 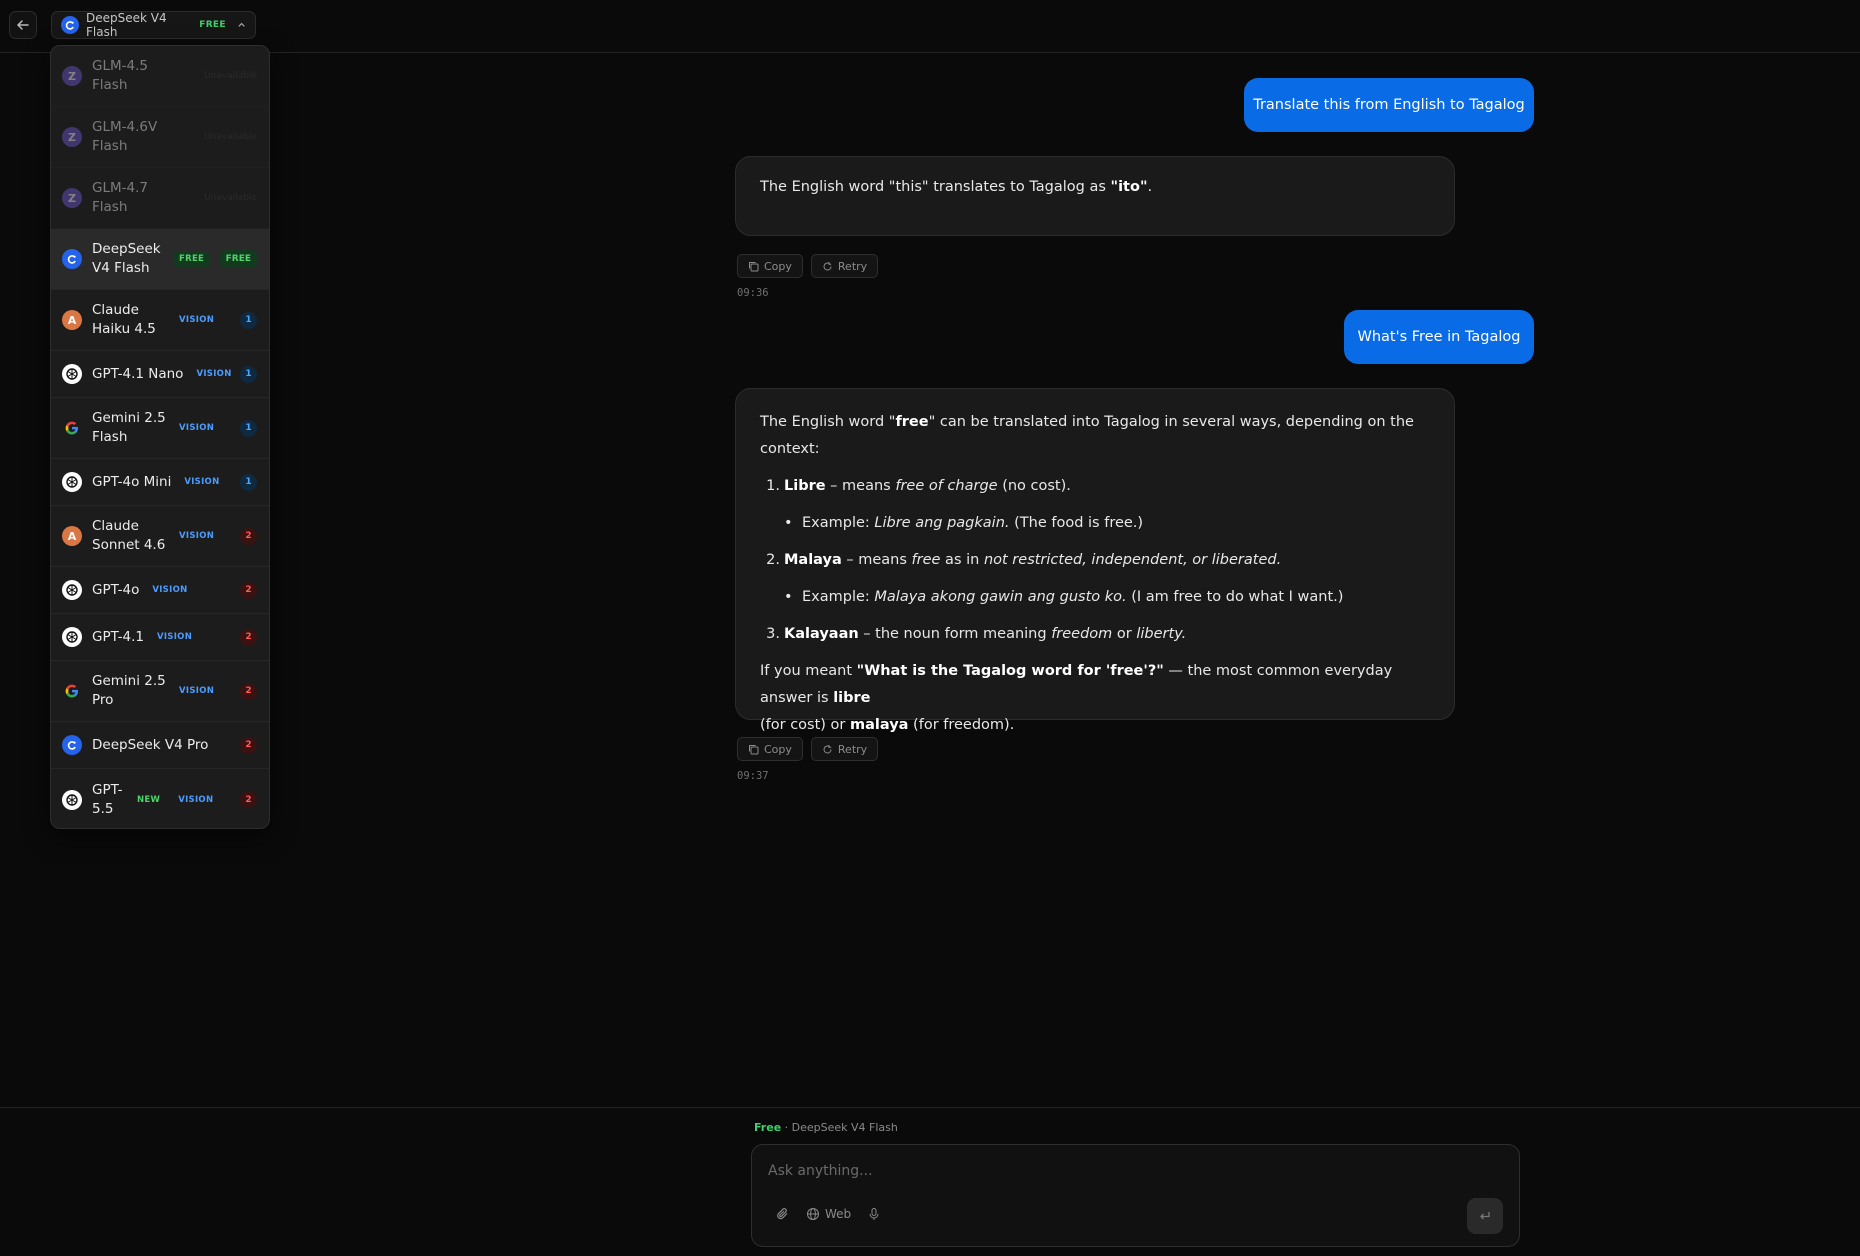 What do you see at coordinates (116, 589) in the screenshot?
I see `model-name: GPT-4o` at bounding box center [116, 589].